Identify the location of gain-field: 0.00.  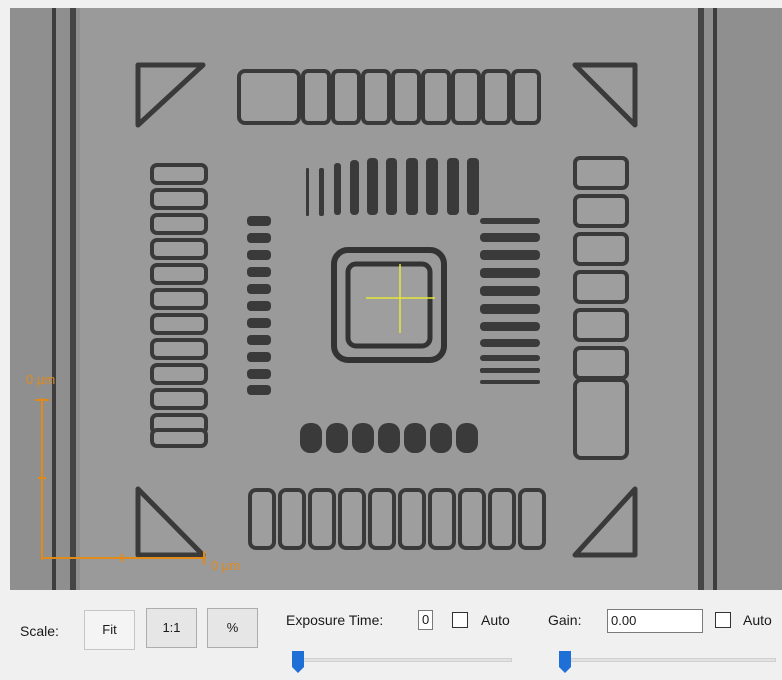
(655, 621).